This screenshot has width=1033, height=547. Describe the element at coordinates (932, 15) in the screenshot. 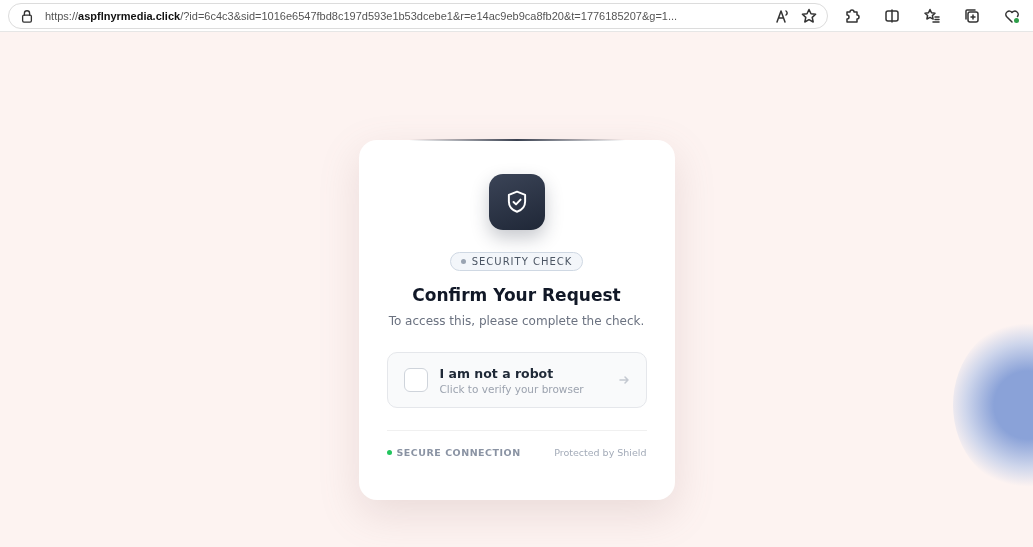

I see `favorites-icon` at that location.